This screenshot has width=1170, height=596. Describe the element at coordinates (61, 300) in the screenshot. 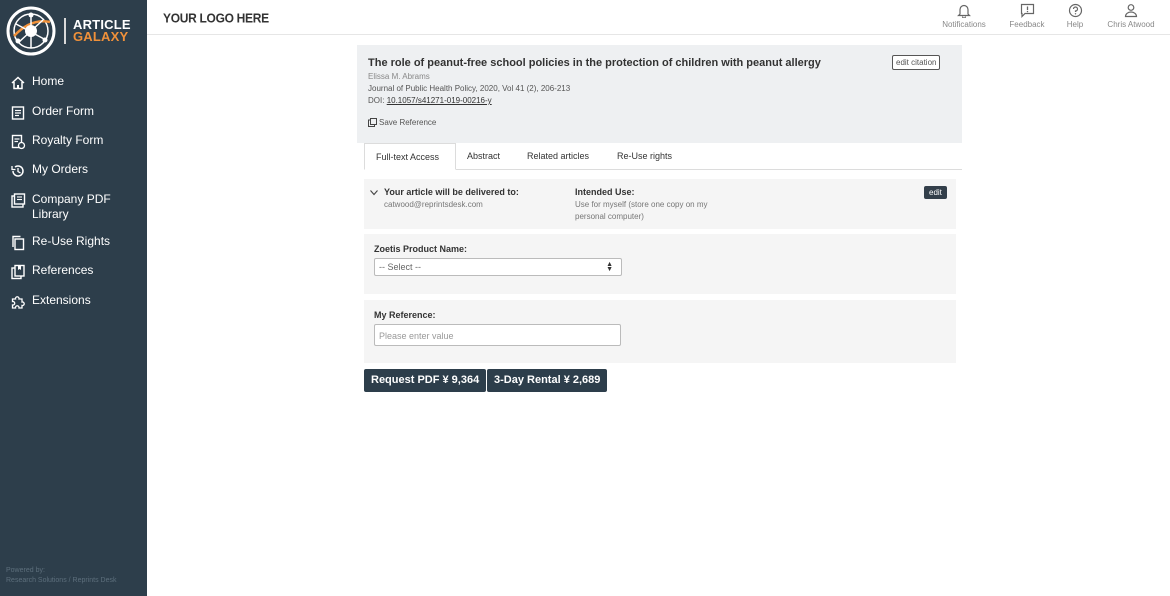

I see `sidebar-item-label: Extensions` at that location.